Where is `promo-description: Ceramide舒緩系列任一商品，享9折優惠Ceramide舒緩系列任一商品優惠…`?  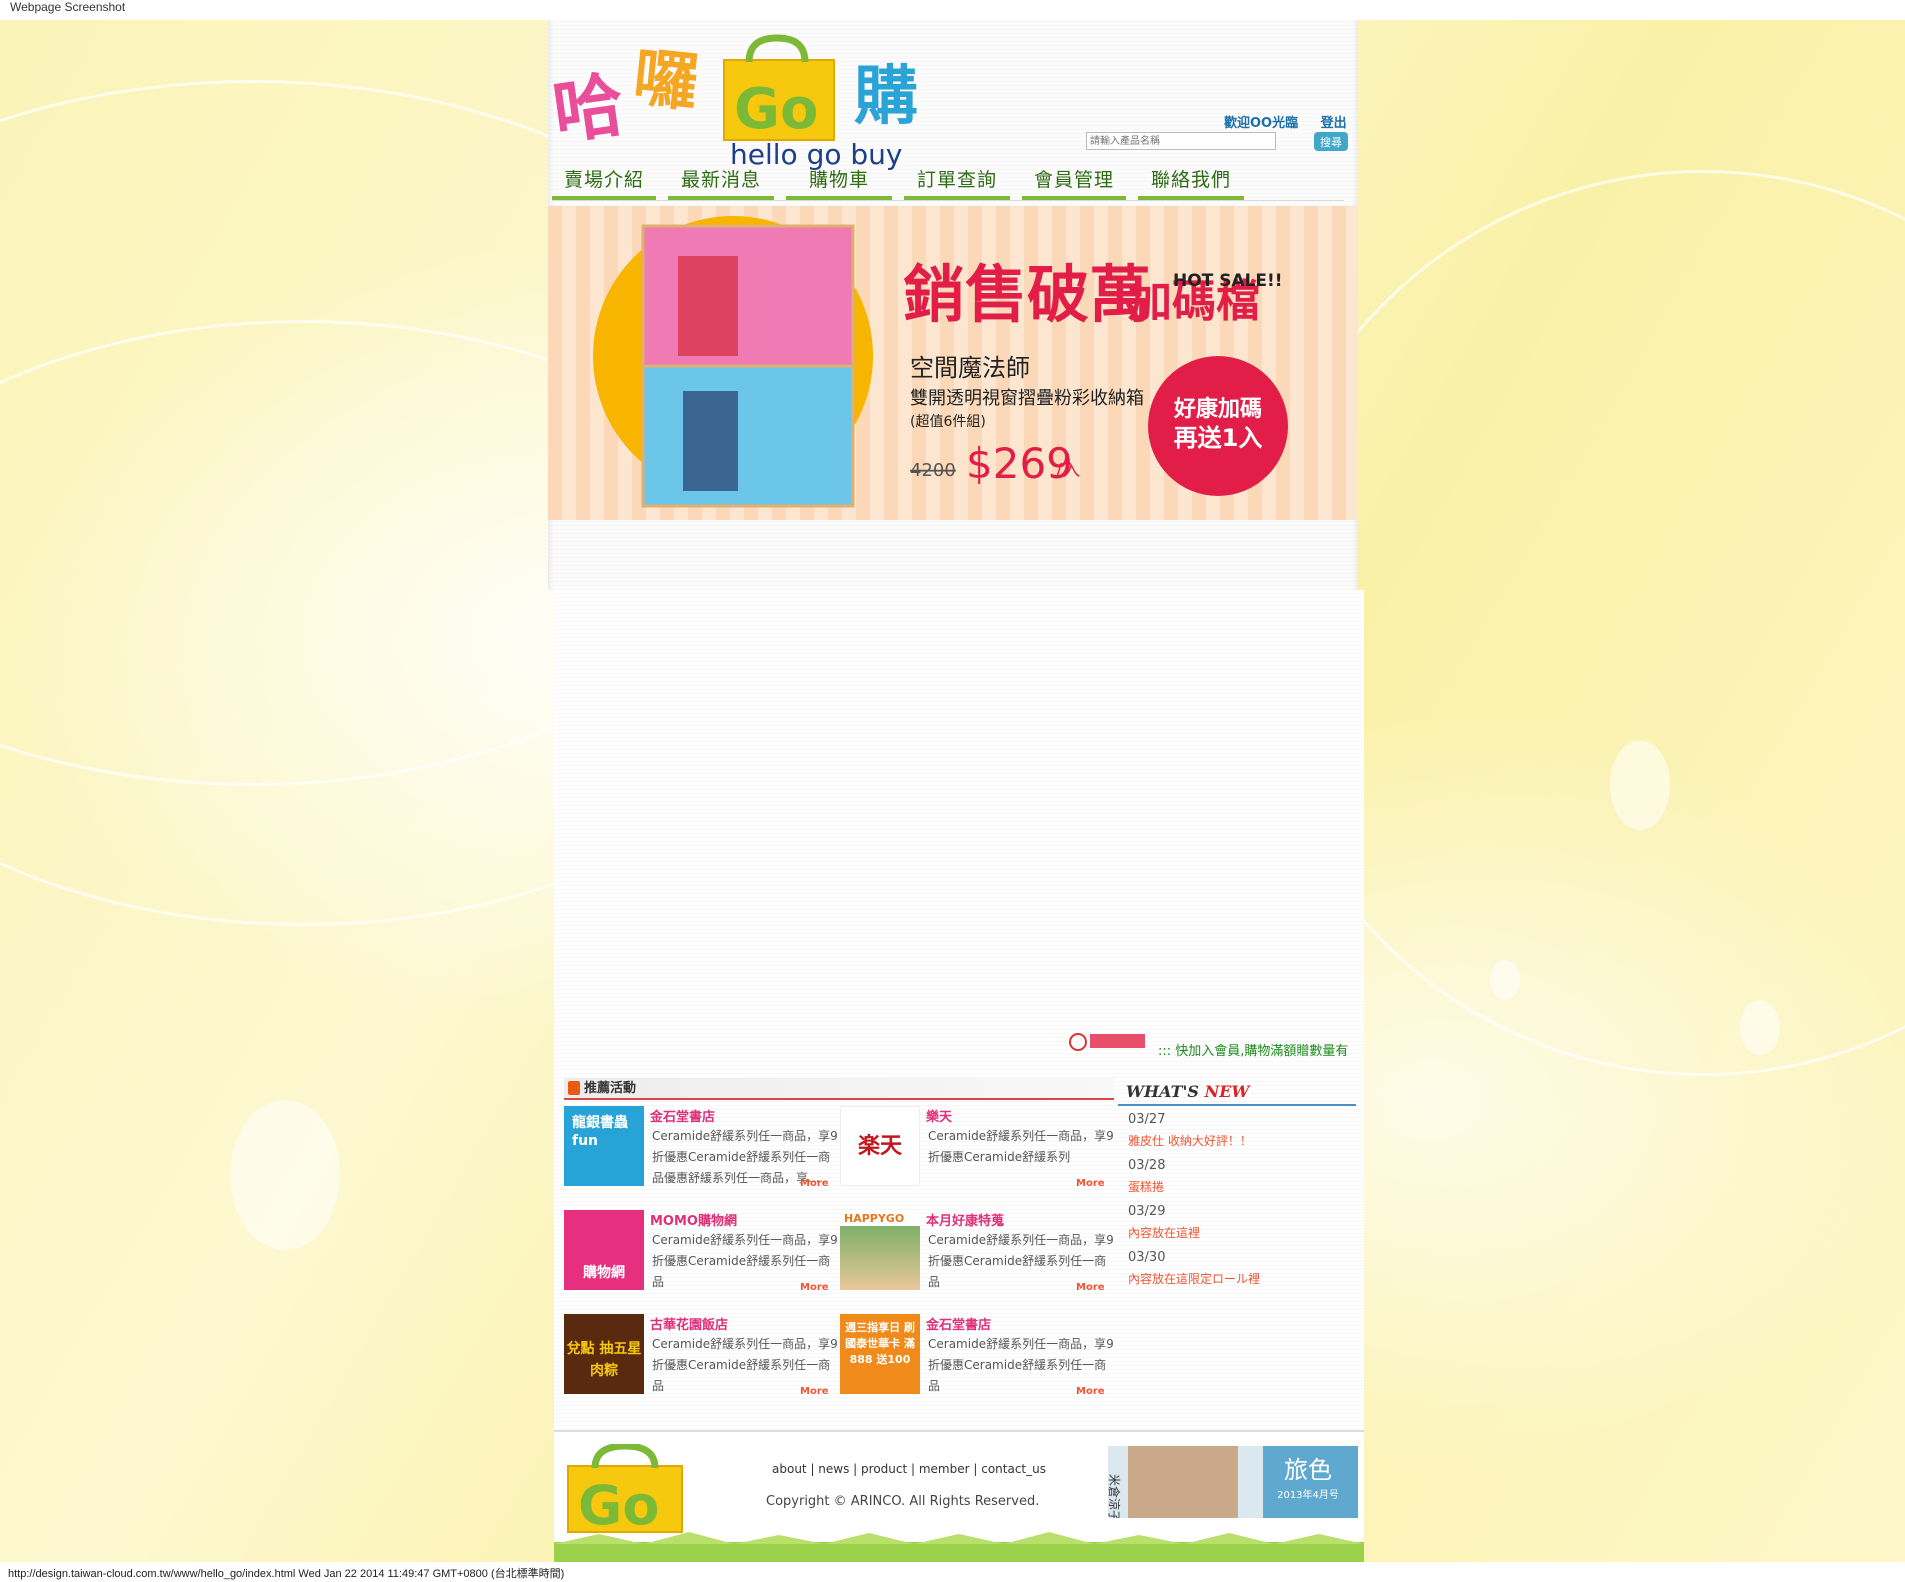 promo-description: Ceramide舒緩系列任一商品，享9折優惠Ceramide舒緩系列任一商品優惠… is located at coordinates (745, 1157).